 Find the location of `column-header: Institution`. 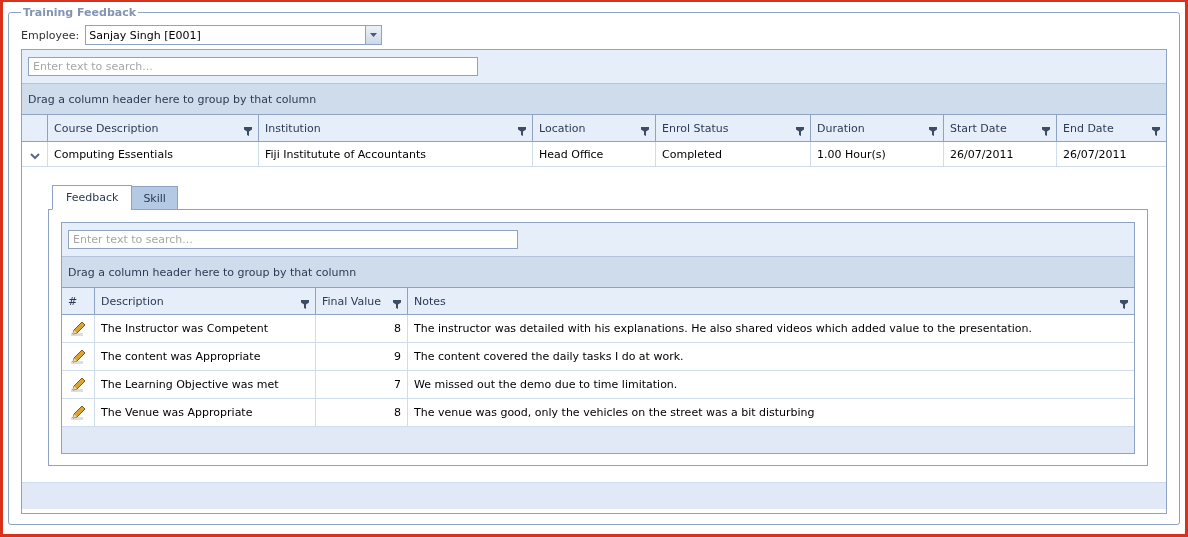

column-header: Institution is located at coordinates (396, 128).